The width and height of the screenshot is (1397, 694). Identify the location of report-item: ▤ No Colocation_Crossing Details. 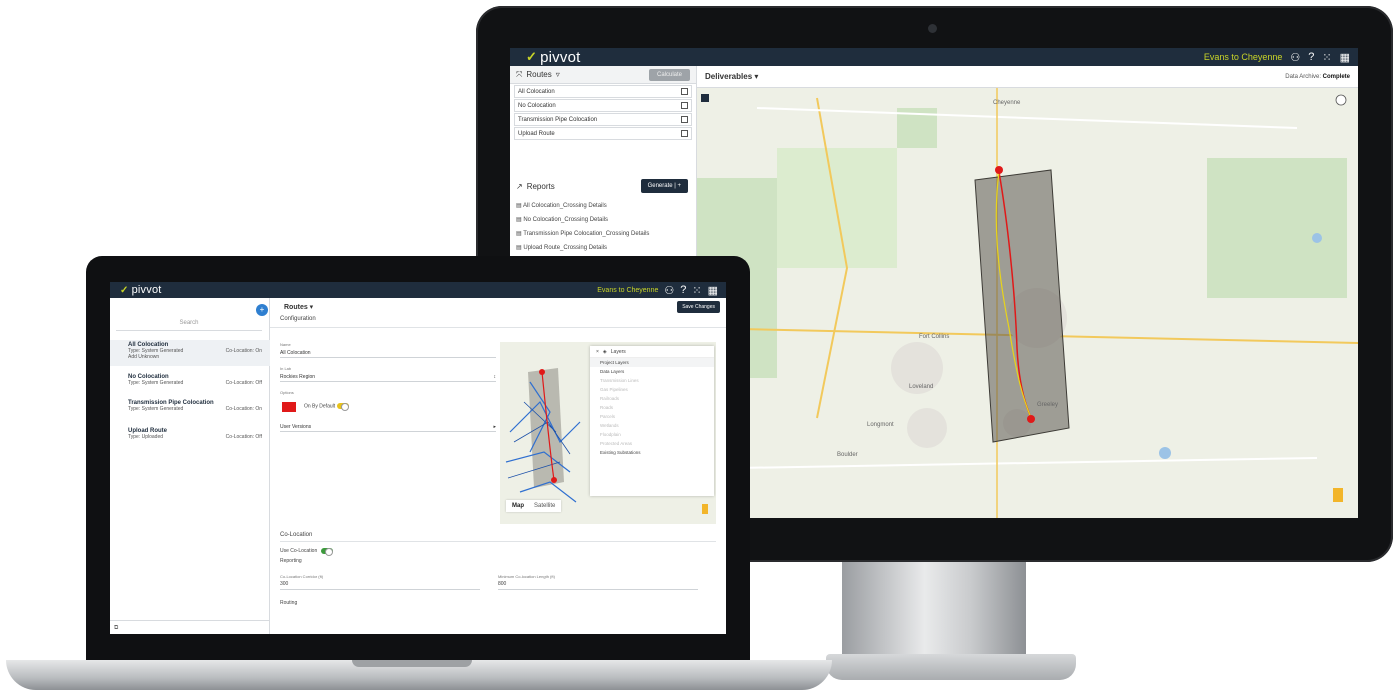
(562, 219).